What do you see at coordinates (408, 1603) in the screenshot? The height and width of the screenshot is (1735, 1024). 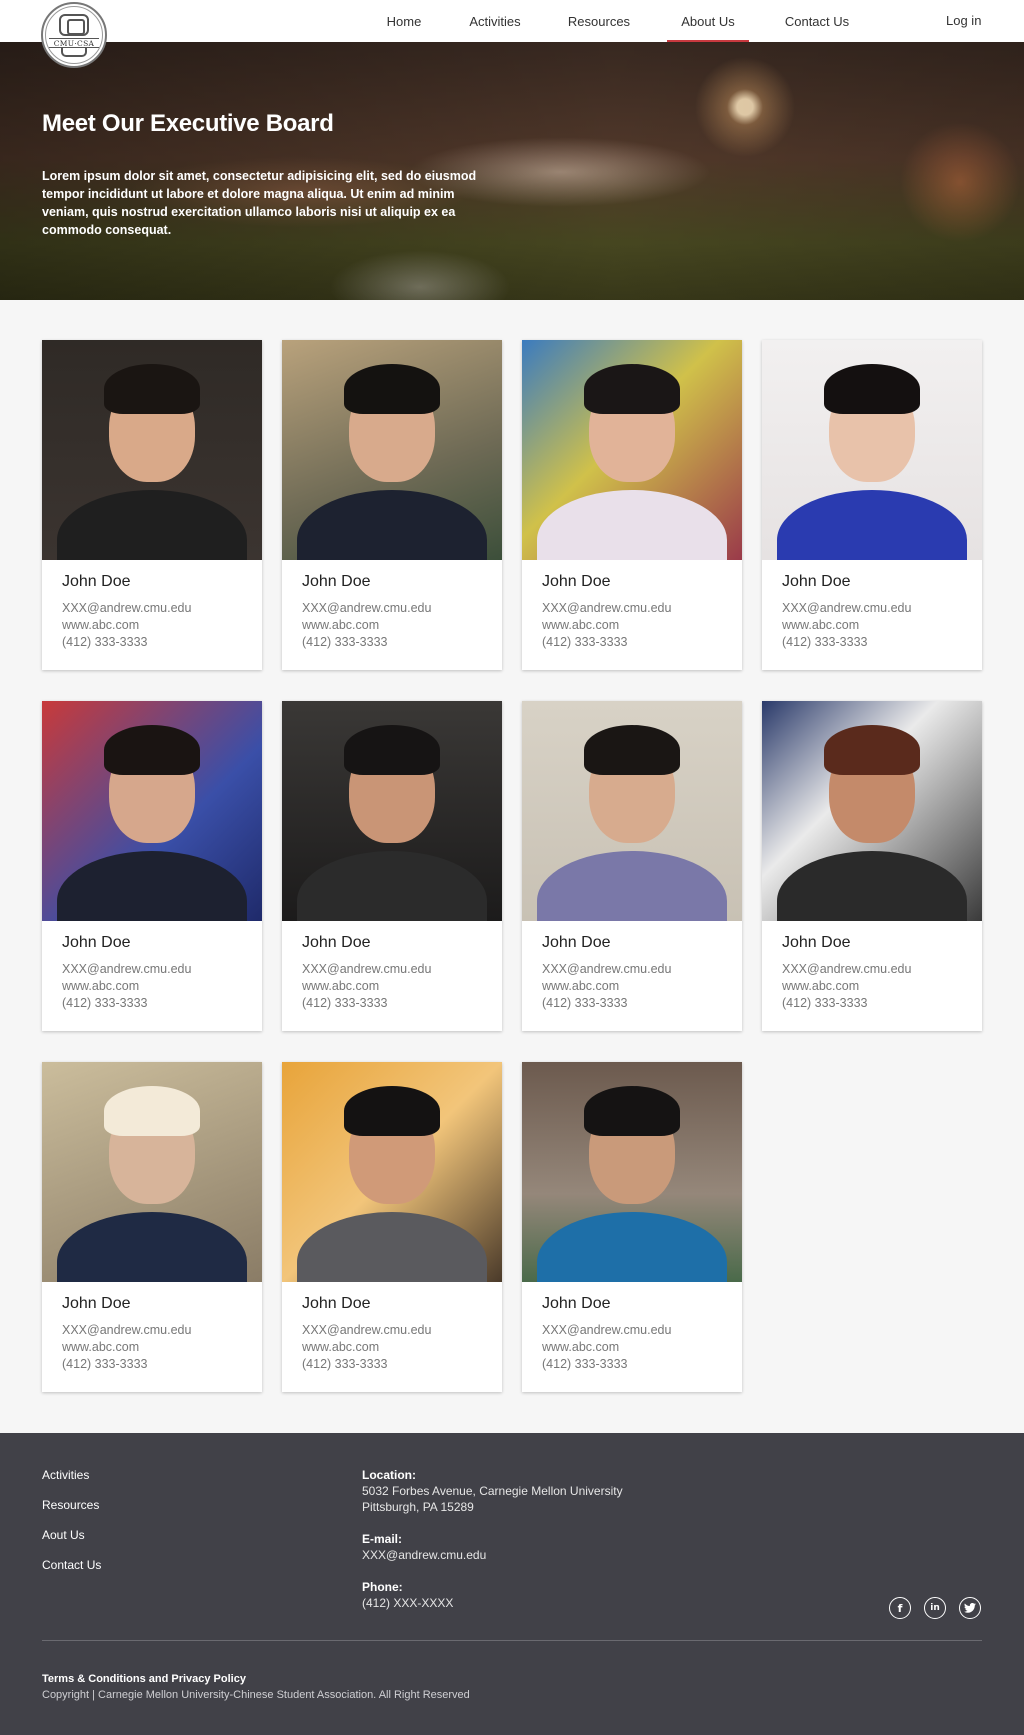 I see `phone-value: (412) XXX-XXXX` at bounding box center [408, 1603].